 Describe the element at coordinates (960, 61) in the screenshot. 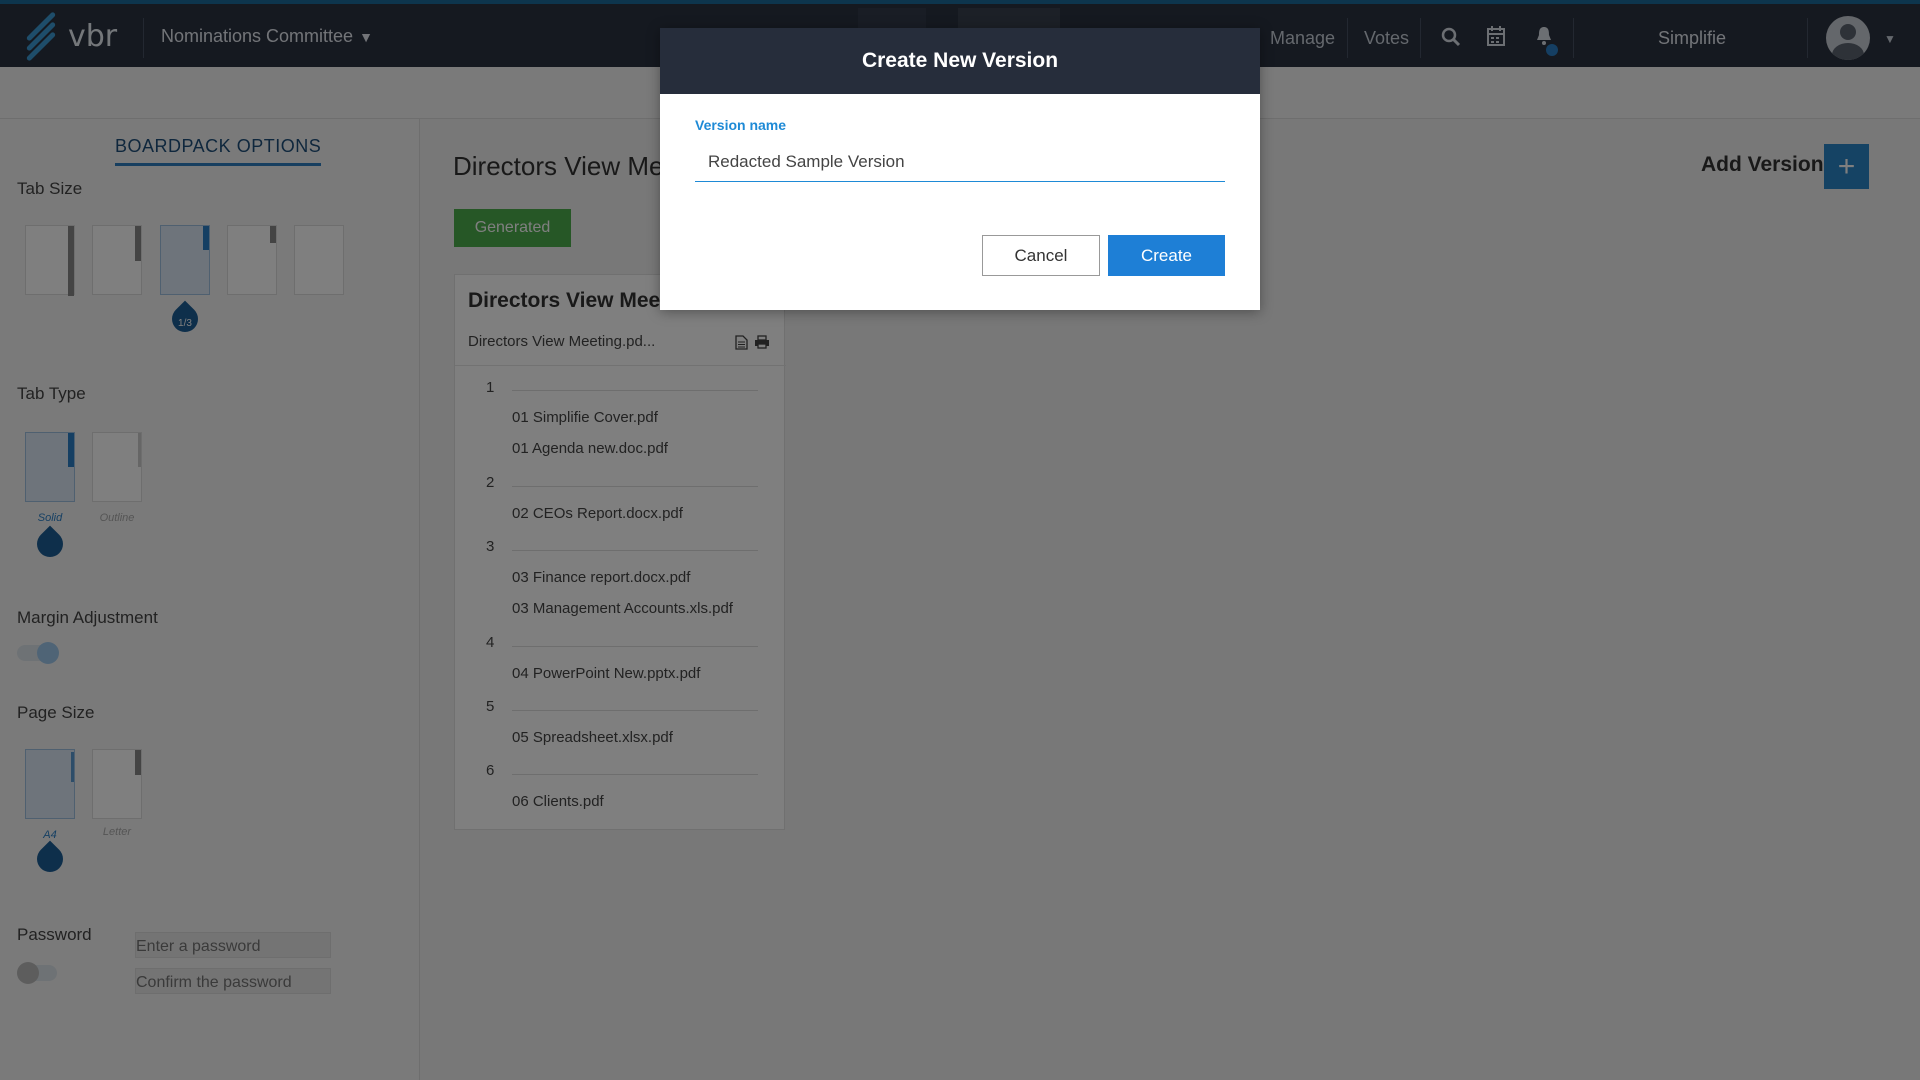

I see `dialog-title: Create New Version` at that location.